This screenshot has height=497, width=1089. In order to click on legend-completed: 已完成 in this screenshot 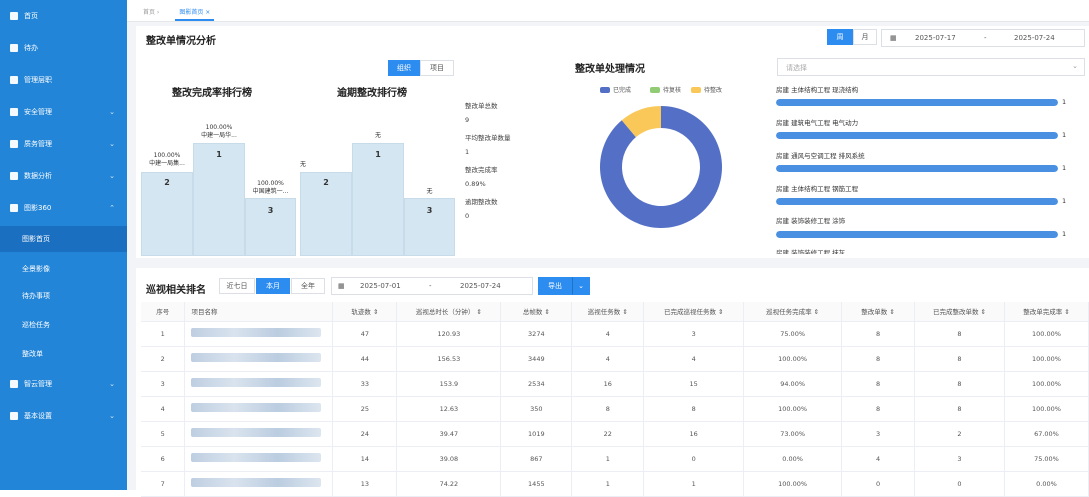, I will do `click(615, 89)`.